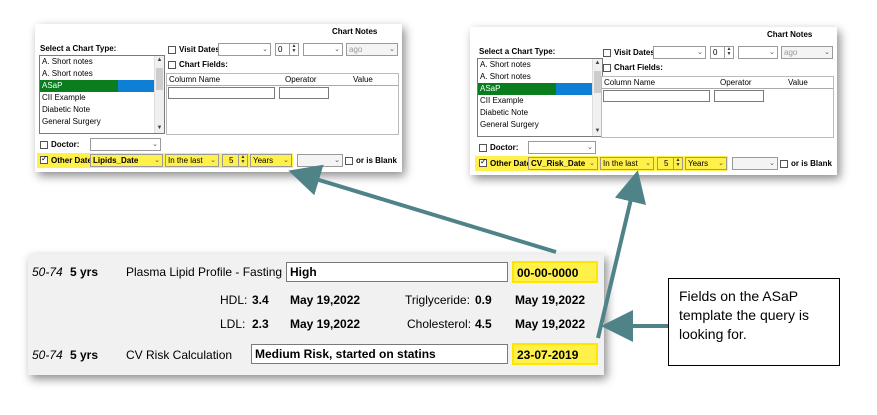  Describe the element at coordinates (231, 160) in the screenshot. I see `count-value: 5` at that location.